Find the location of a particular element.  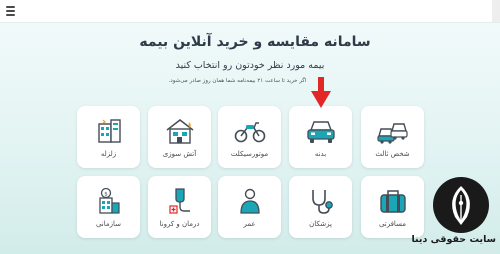

top-bar is located at coordinates (250, 11).